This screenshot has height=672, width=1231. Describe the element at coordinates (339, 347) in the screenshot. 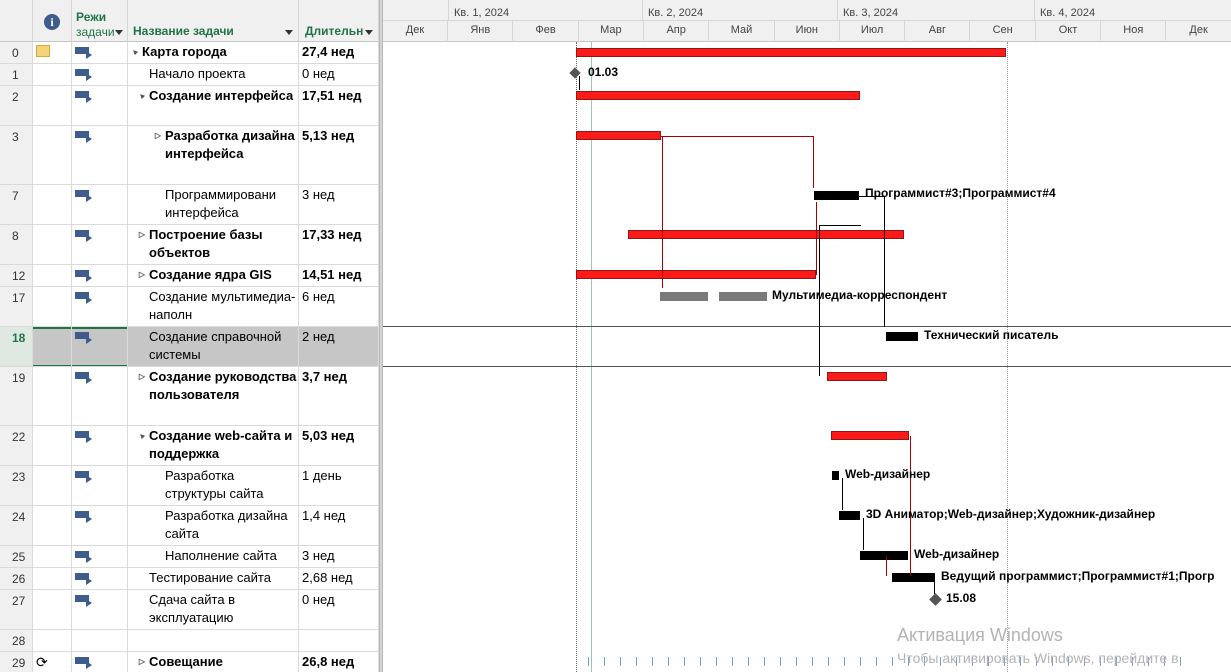

I see `task-duration: 2 нед` at that location.